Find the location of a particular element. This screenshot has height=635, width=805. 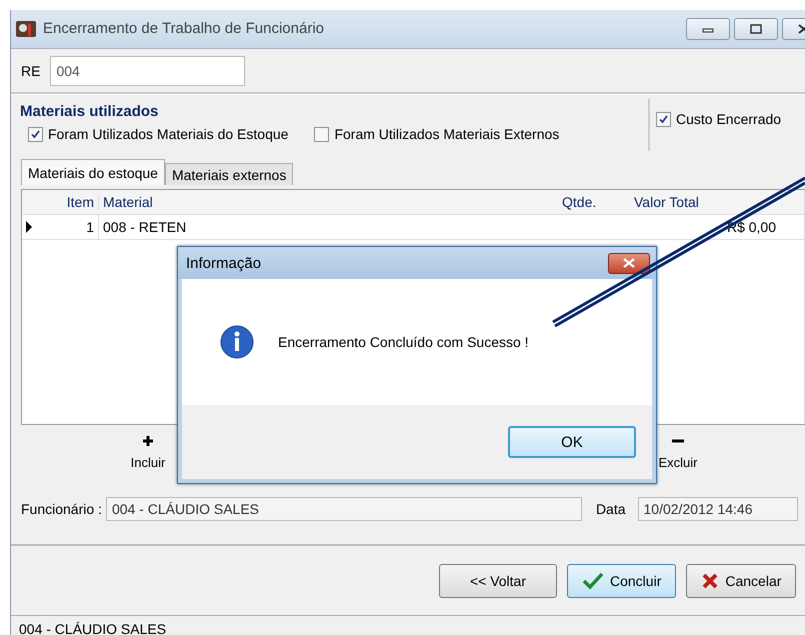

date-field: 10/02/2012 14:46 is located at coordinates (718, 509).